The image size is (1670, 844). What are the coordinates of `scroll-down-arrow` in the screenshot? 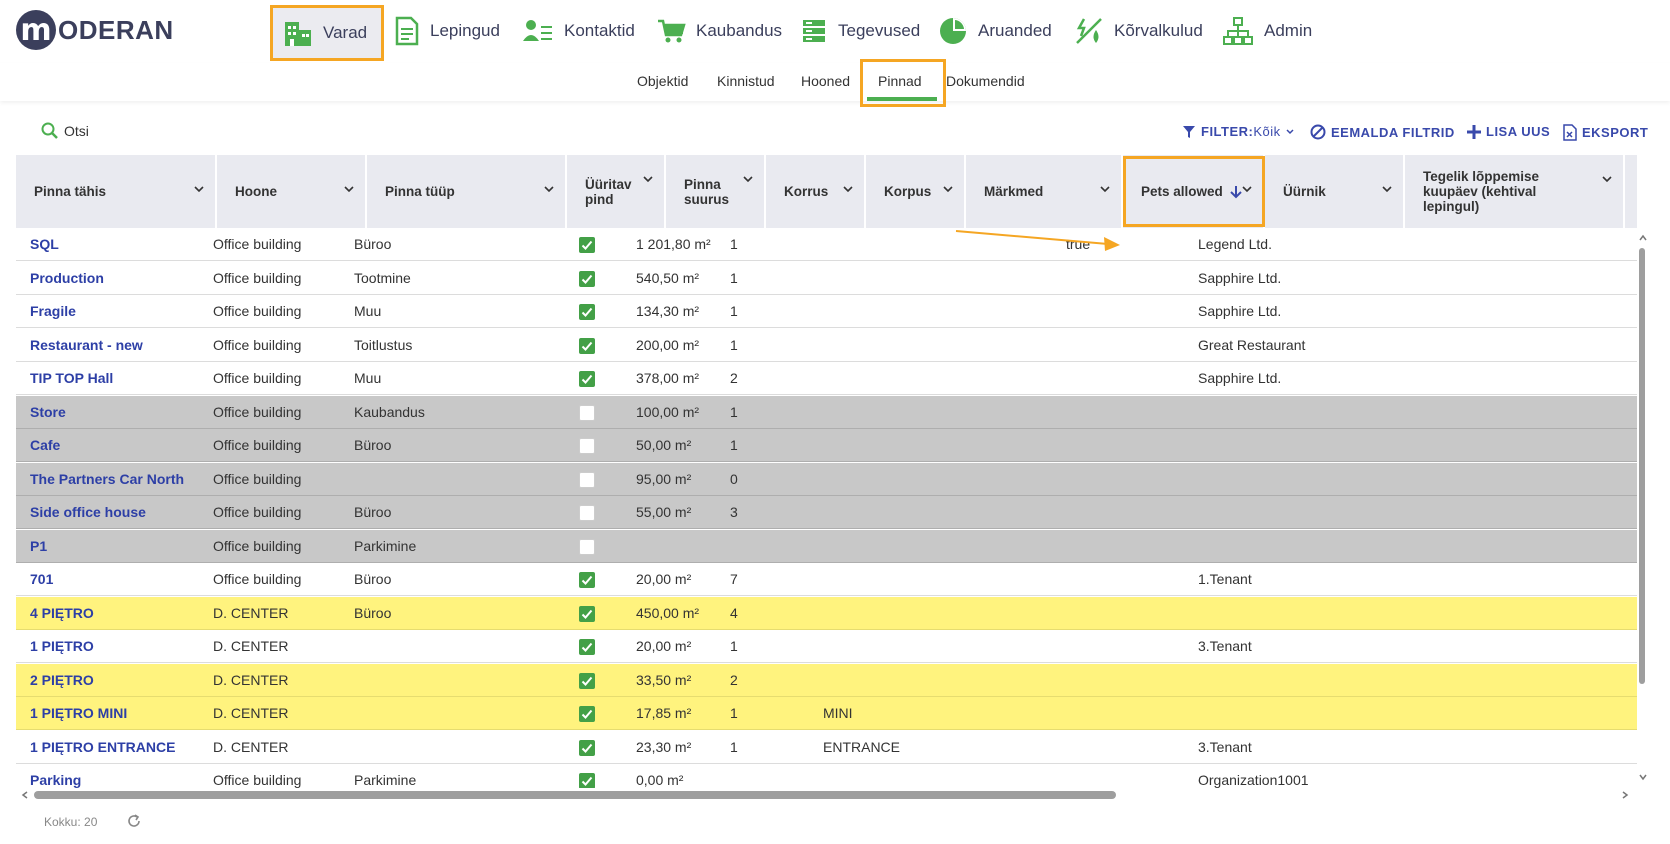 It's located at (1643, 777).